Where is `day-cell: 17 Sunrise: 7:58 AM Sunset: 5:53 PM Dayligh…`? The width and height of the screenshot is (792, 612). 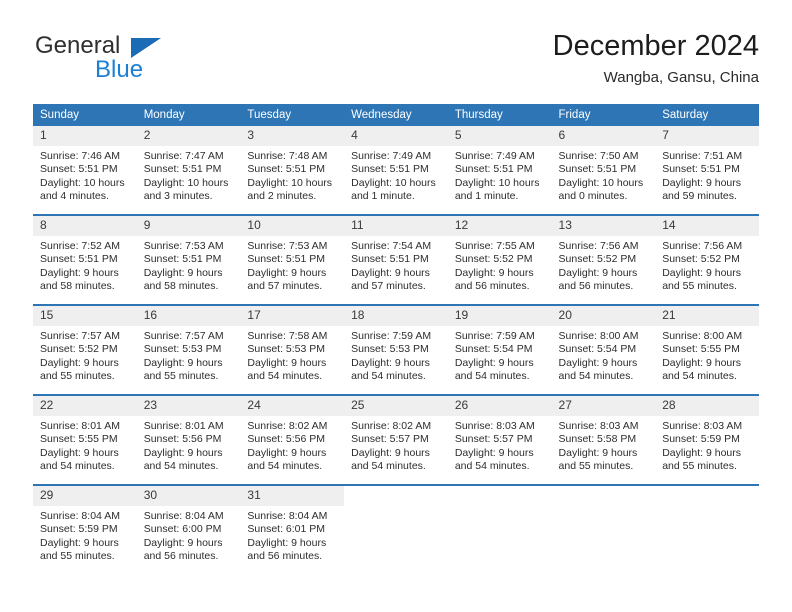 day-cell: 17 Sunrise: 7:58 AM Sunset: 5:53 PM Dayligh… is located at coordinates (292, 349).